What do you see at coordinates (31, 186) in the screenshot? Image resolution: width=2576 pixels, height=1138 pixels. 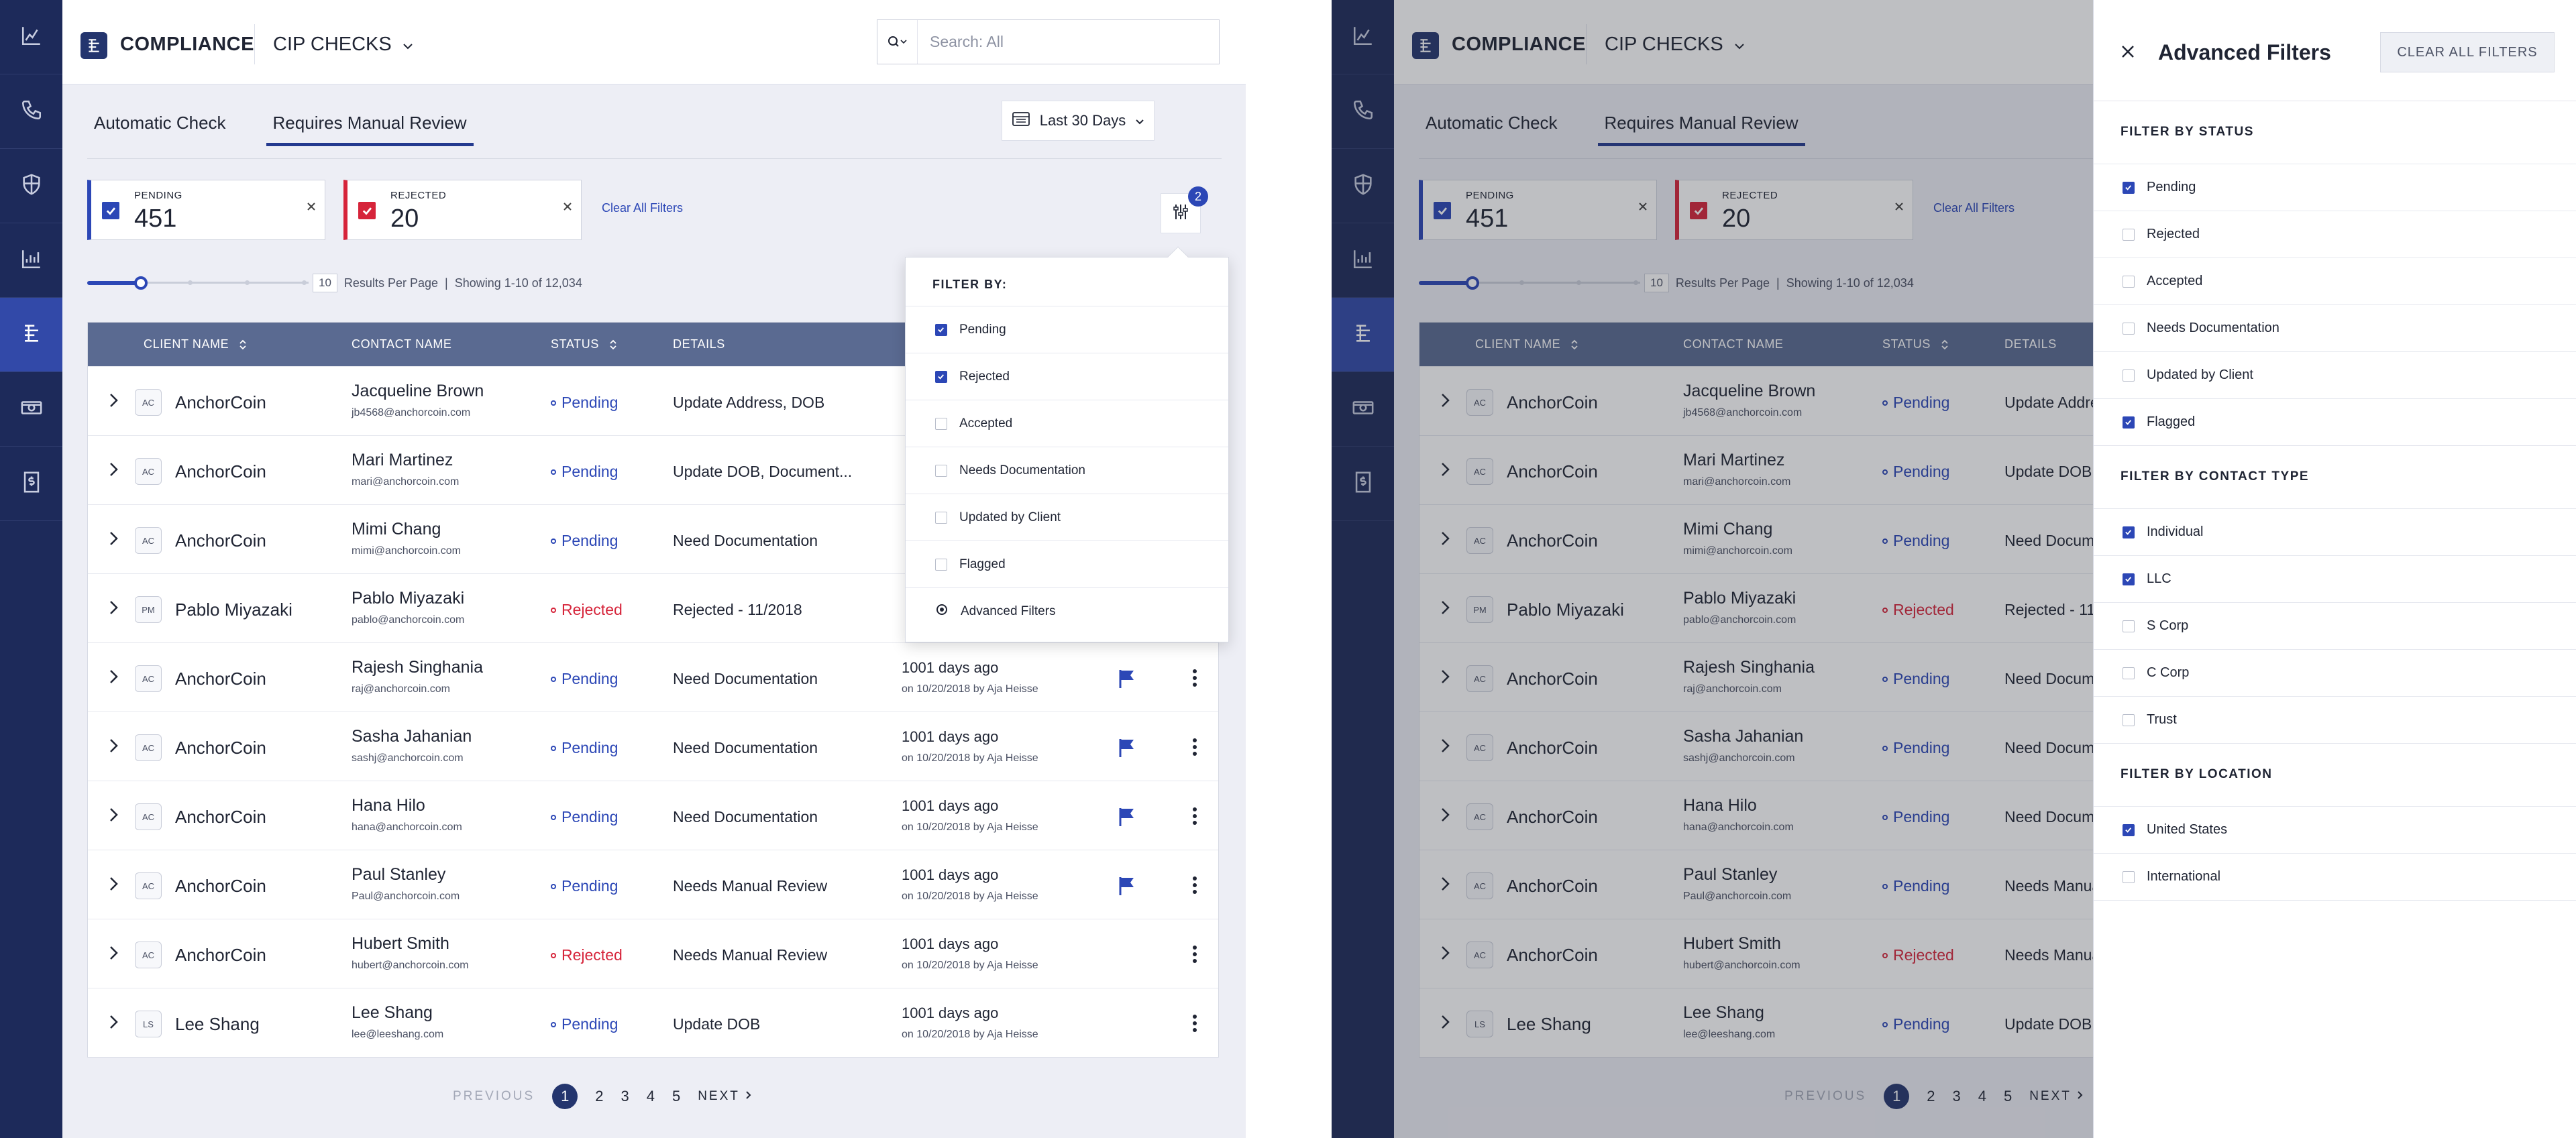 I see `sidebar-item-shield` at bounding box center [31, 186].